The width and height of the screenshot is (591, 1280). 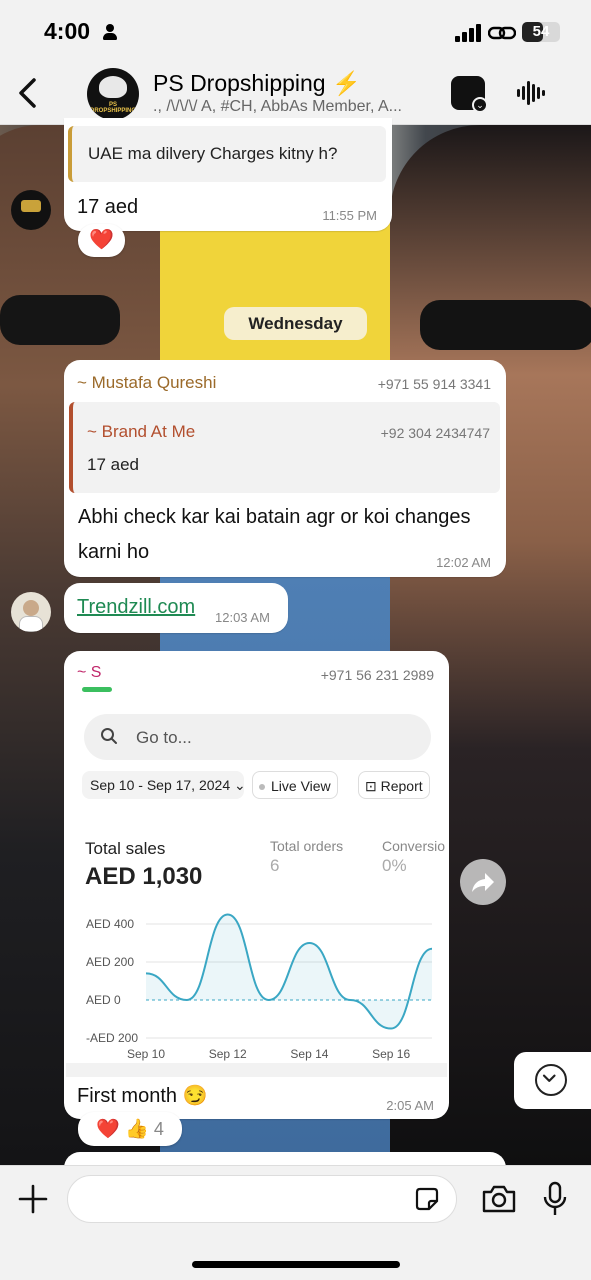 What do you see at coordinates (136, 607) in the screenshot?
I see `message-link: Trendzill.com` at bounding box center [136, 607].